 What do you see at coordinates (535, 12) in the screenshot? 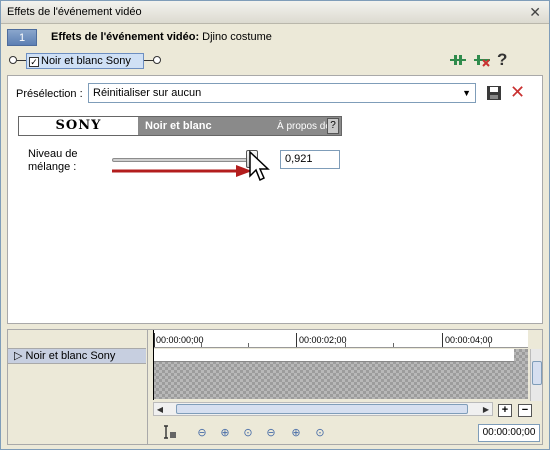
I see `close-button: ✕` at bounding box center [535, 12].